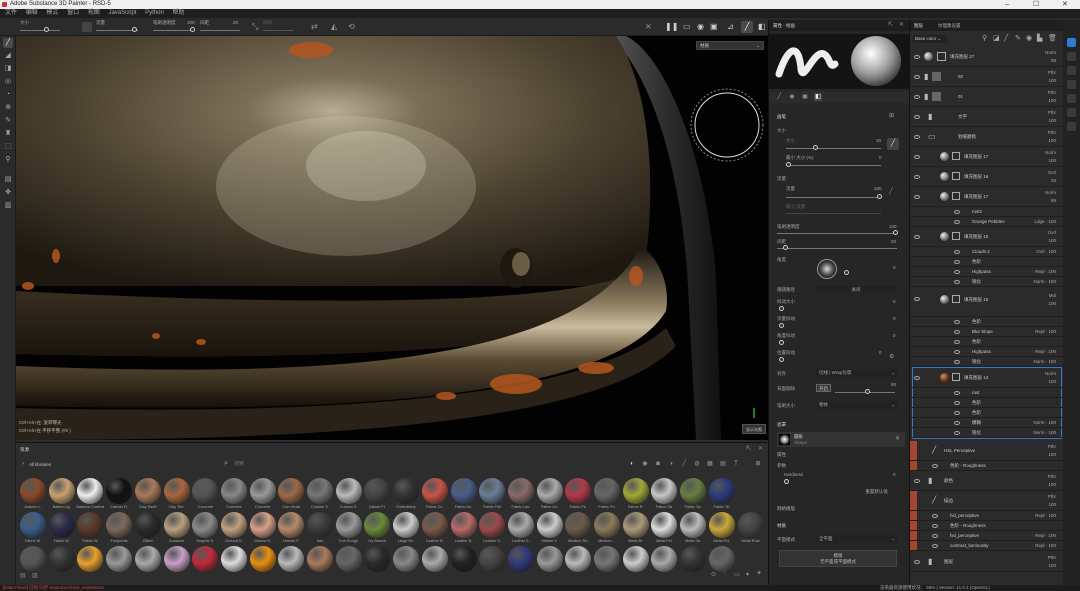  I want to click on alpha-attr-label: 属性, so click(781, 455).